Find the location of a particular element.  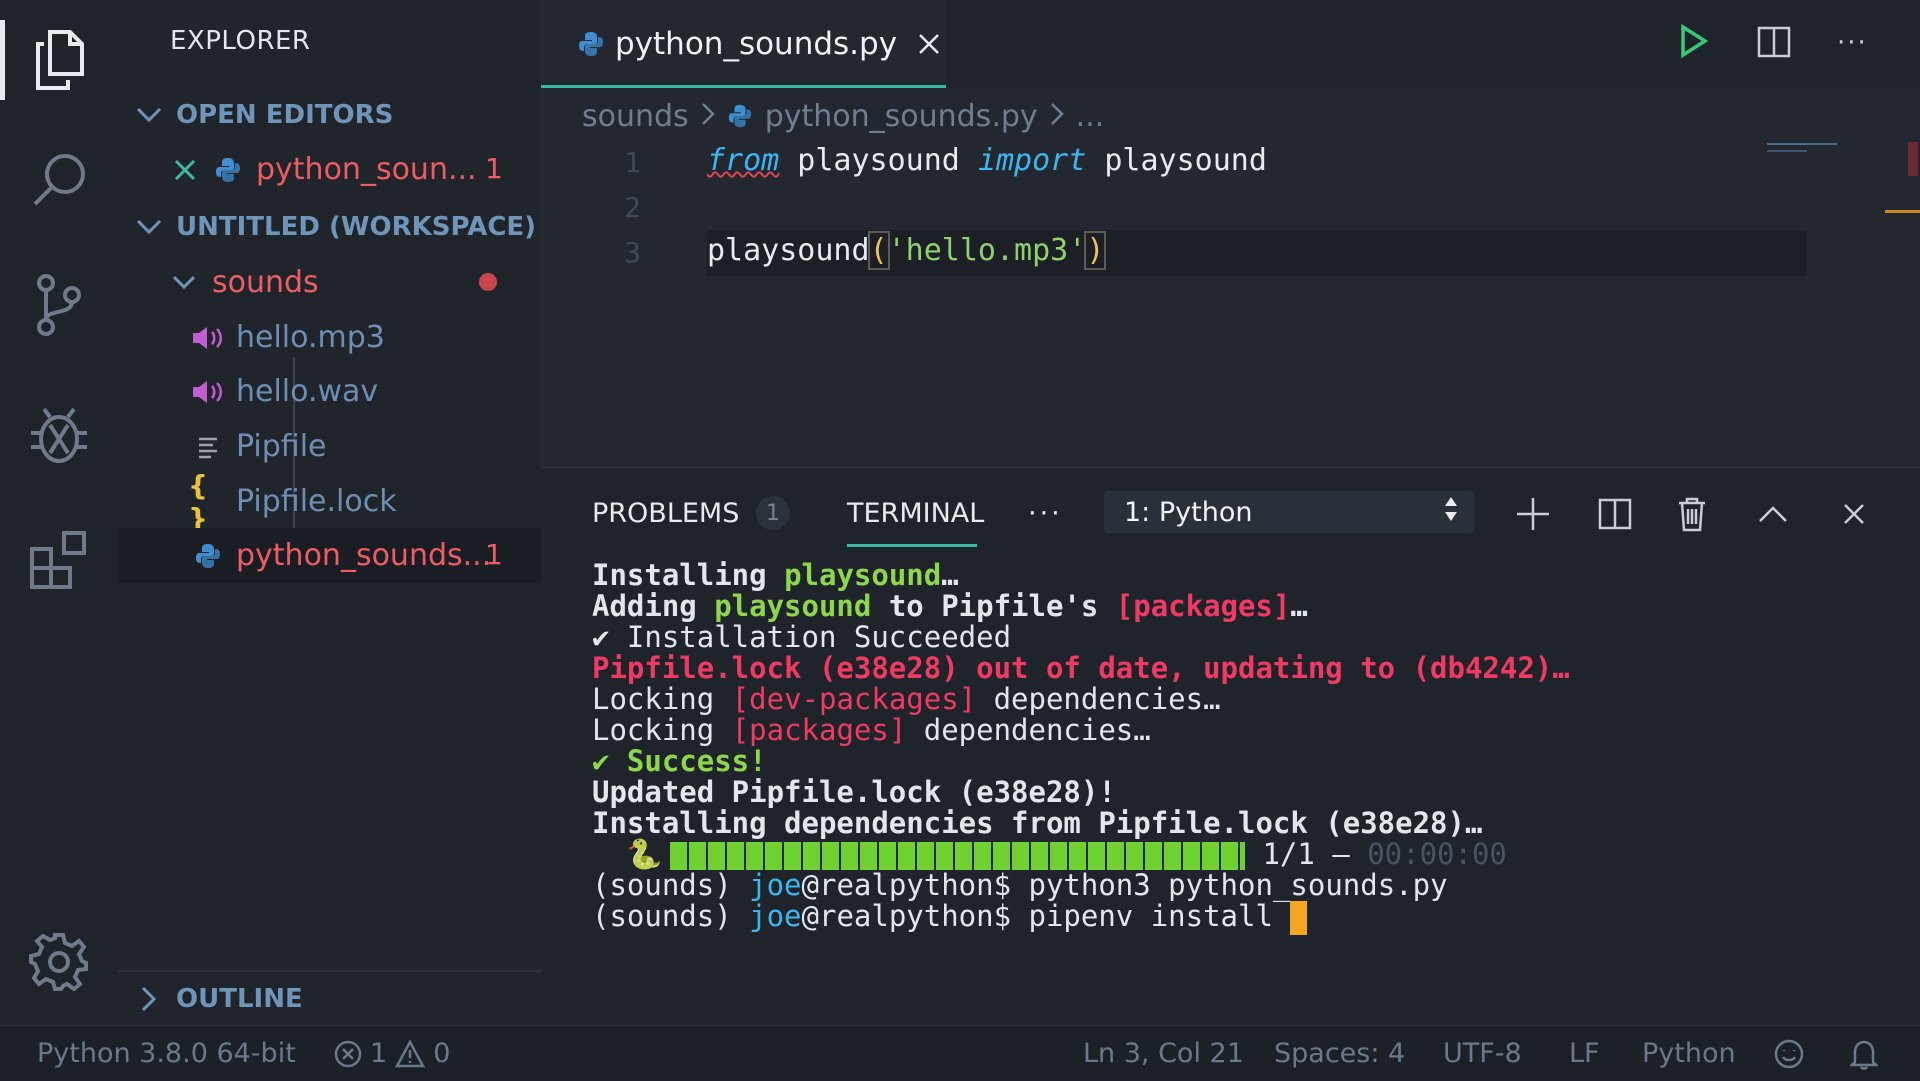

terminal-select-value: 1: Python is located at coordinates (1188, 512).